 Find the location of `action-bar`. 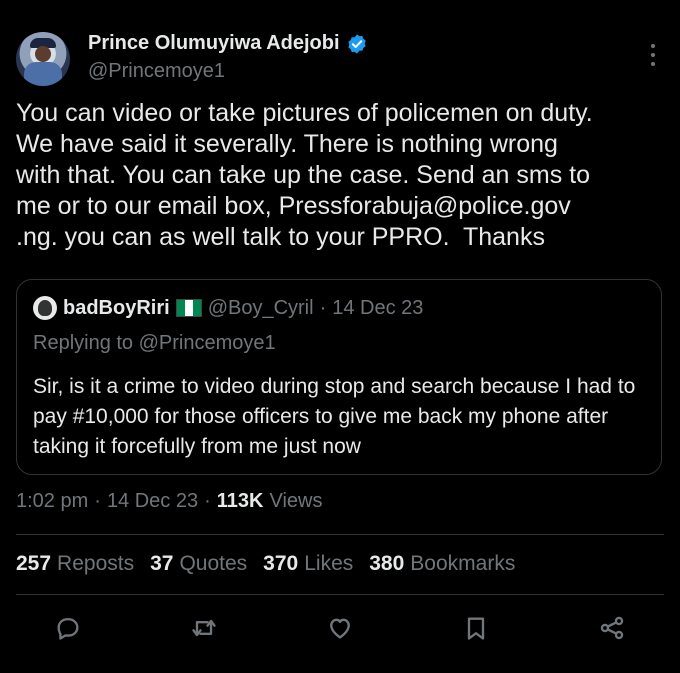

action-bar is located at coordinates (340, 628).